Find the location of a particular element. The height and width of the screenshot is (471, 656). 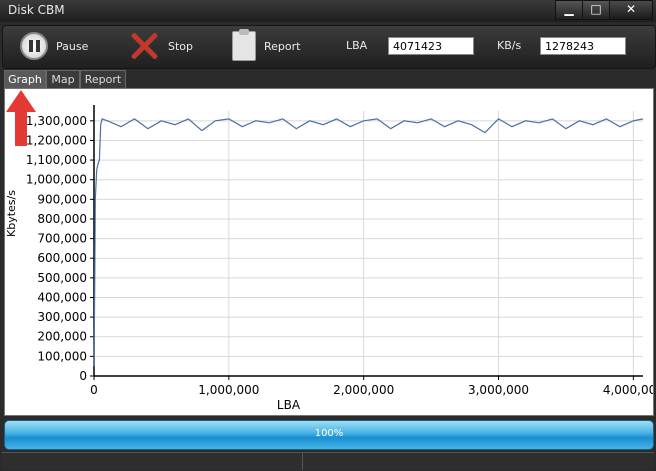

clipboard-icon is located at coordinates (244, 45).